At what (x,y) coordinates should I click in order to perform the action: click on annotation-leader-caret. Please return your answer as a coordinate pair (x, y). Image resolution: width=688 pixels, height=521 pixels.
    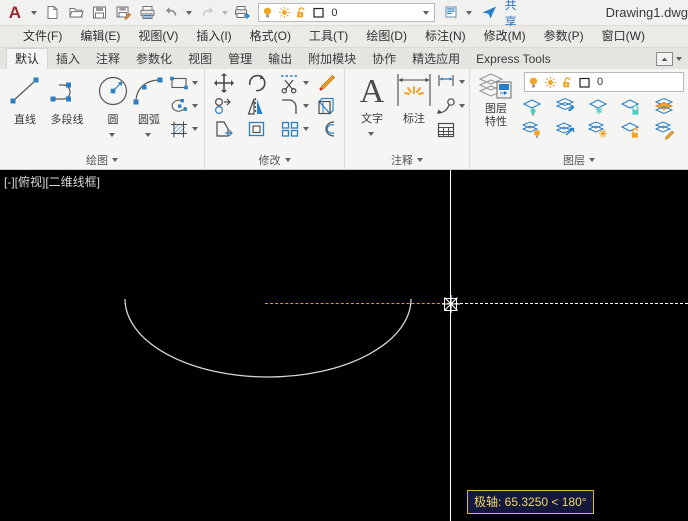
    Looking at the image, I should click on (461, 106).